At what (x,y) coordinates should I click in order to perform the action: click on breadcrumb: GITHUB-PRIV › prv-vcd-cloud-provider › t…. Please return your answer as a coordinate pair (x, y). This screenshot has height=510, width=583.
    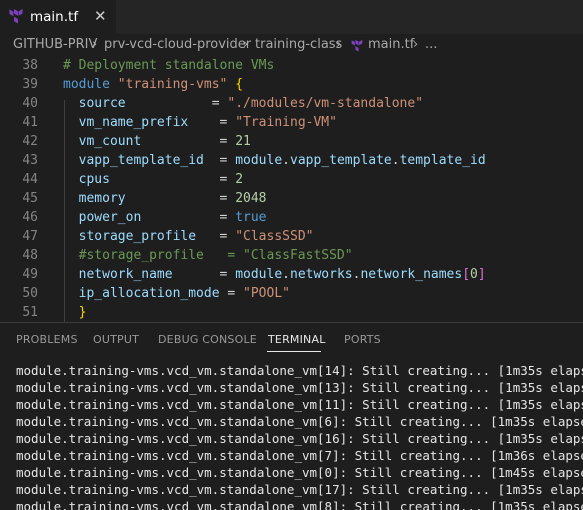
    Looking at the image, I should click on (291, 45).